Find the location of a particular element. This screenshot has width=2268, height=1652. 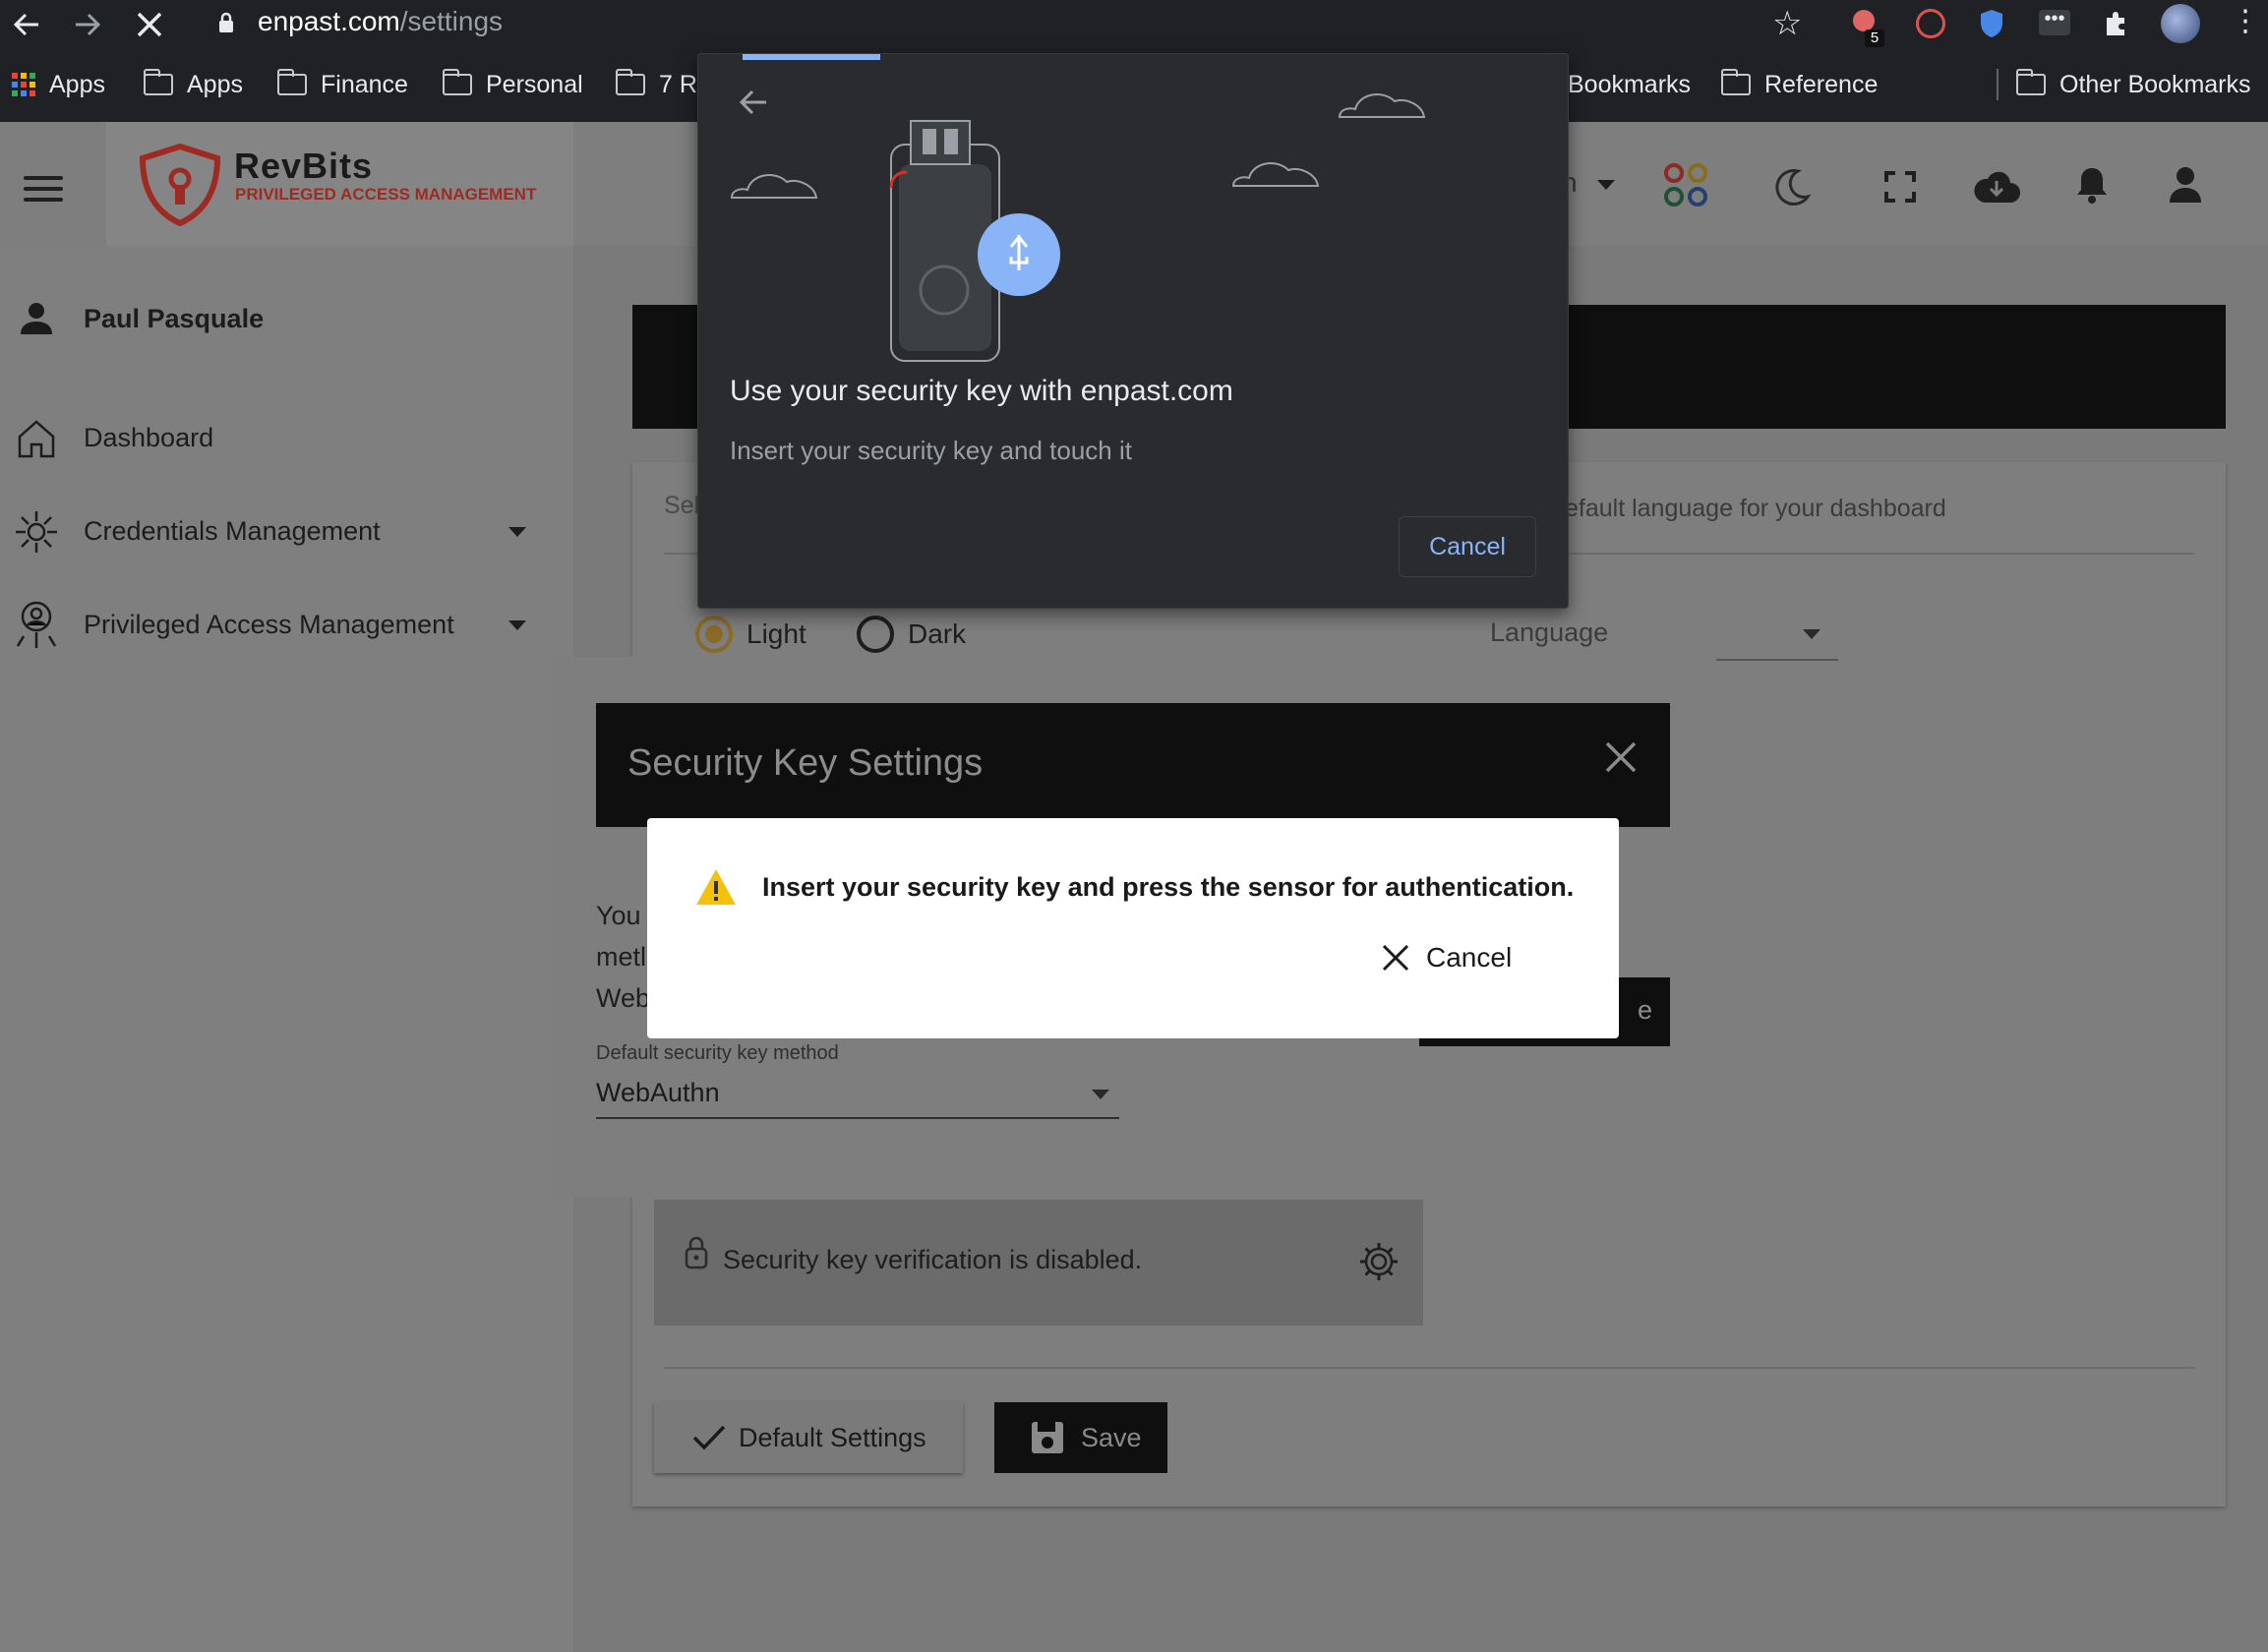

bookmark-label: Finance is located at coordinates (364, 84).